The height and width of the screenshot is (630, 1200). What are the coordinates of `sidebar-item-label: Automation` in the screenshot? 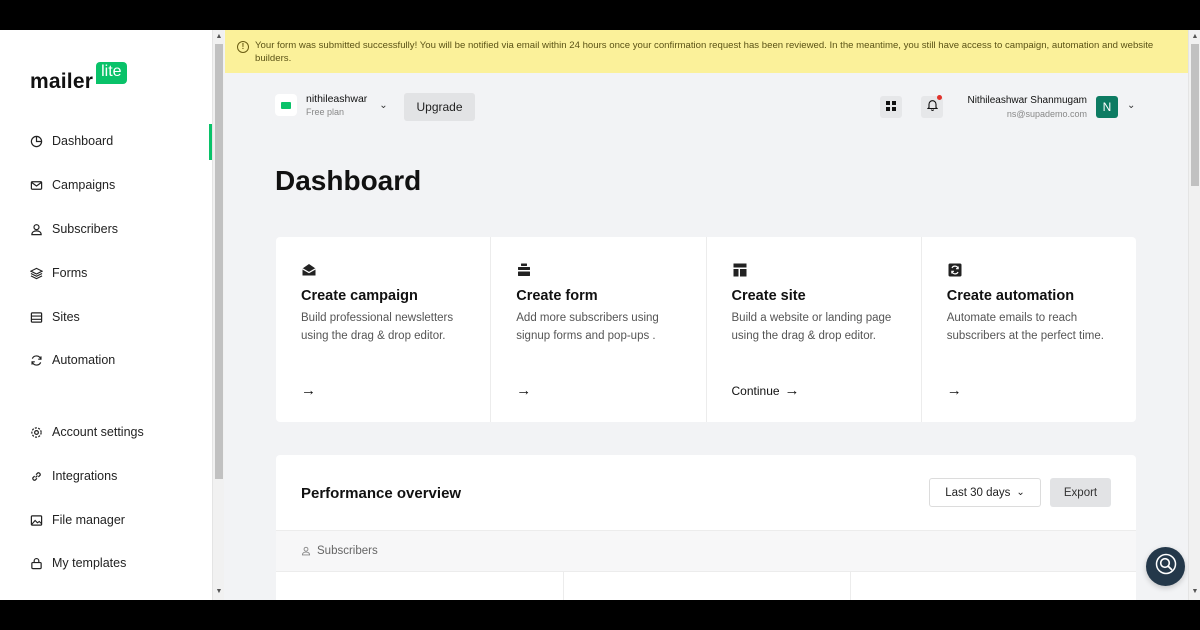 It's located at (84, 360).